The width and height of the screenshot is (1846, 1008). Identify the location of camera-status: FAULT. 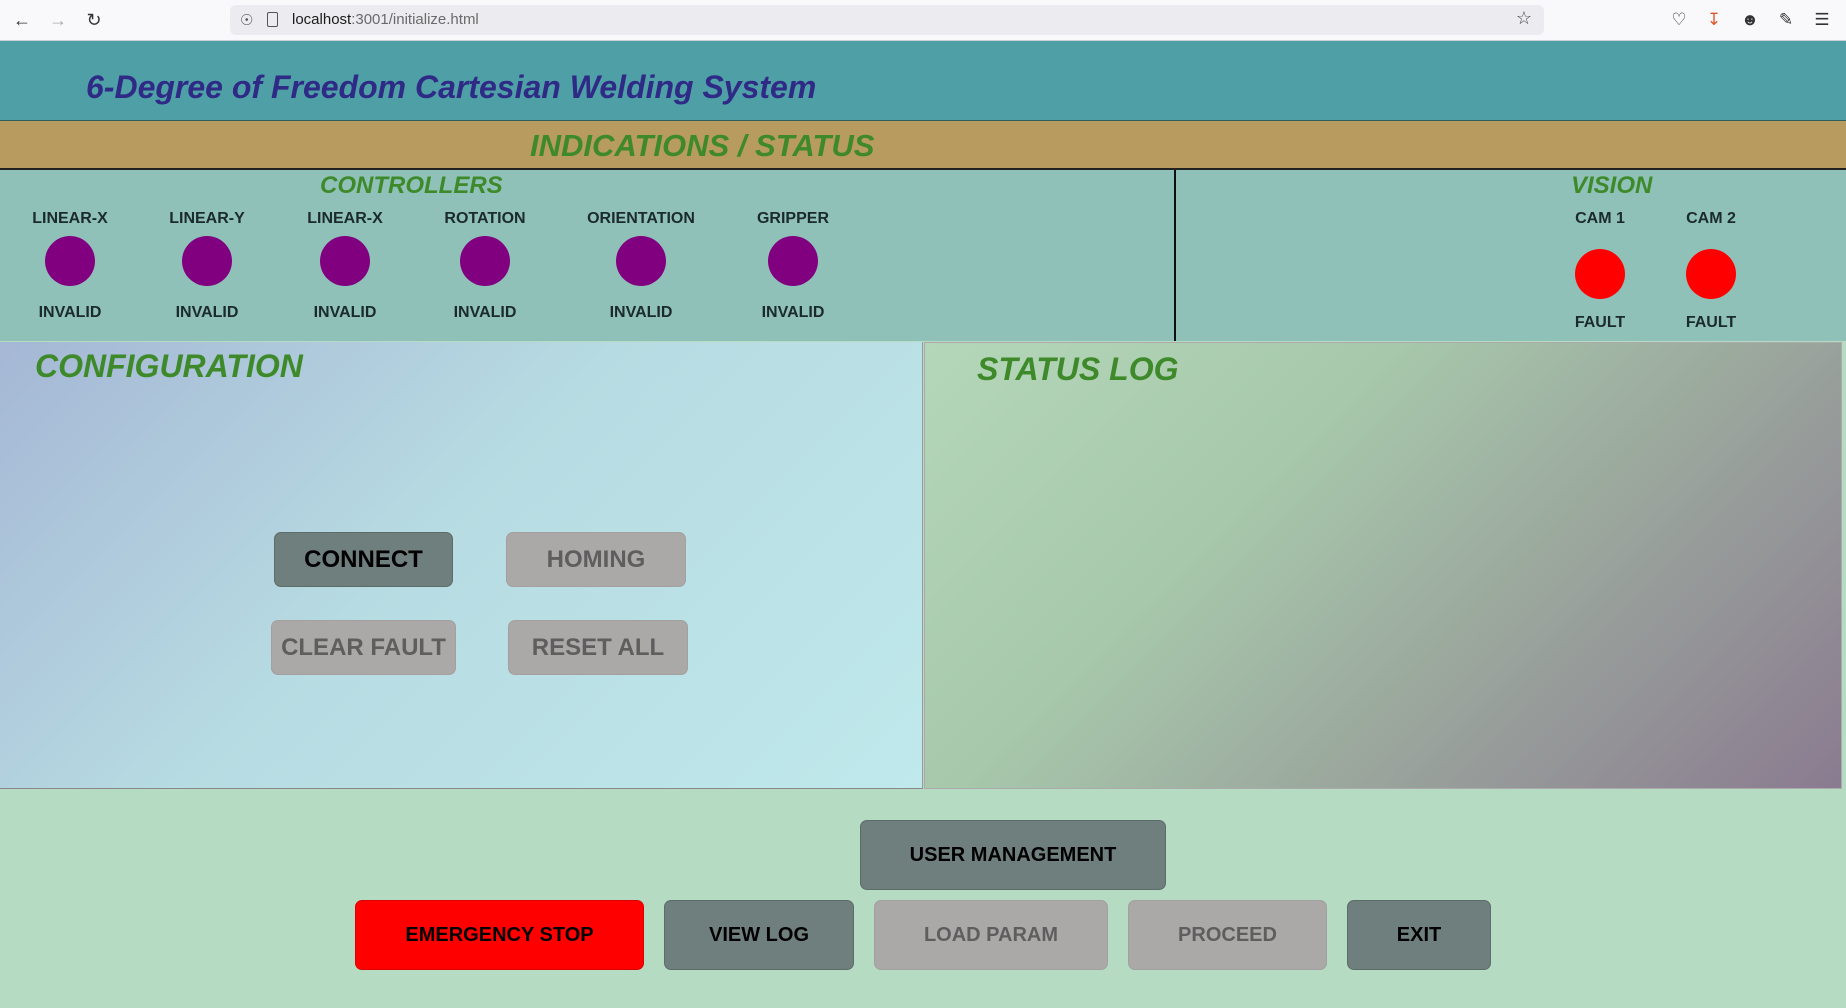
(1711, 322).